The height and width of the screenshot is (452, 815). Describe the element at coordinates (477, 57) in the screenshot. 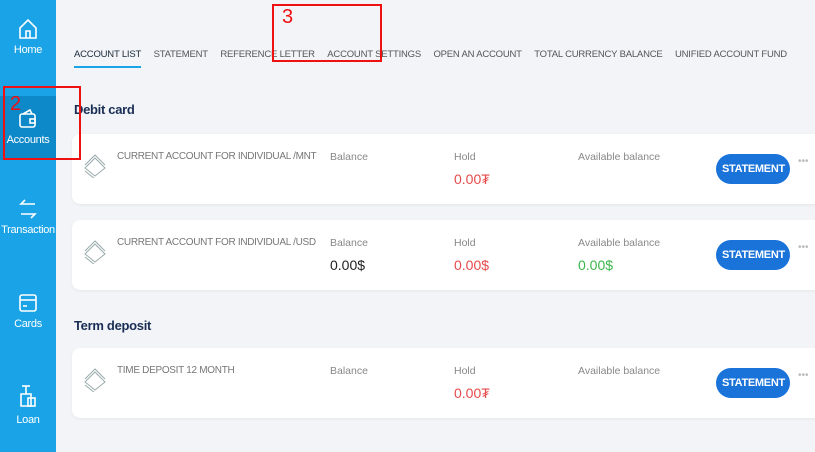

I see `tab-open-an-account: OPEN AN ACCOUNT` at that location.